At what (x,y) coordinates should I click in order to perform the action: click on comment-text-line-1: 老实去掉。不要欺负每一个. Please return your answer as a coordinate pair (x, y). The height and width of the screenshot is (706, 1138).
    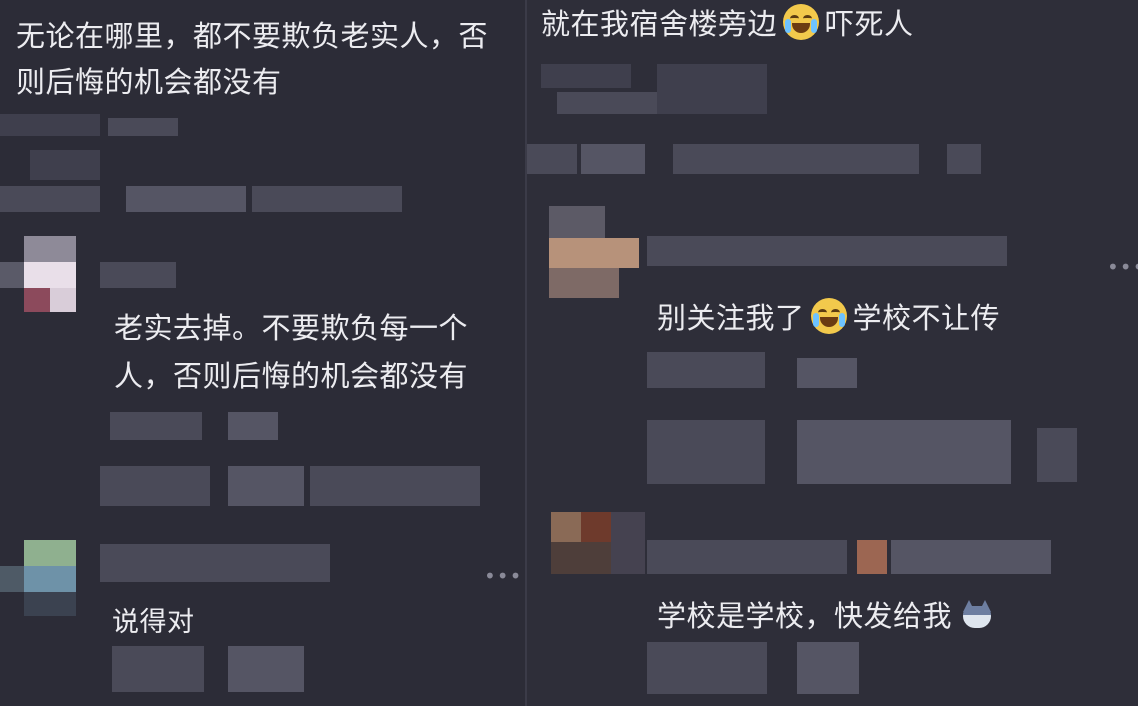
    Looking at the image, I should click on (291, 328).